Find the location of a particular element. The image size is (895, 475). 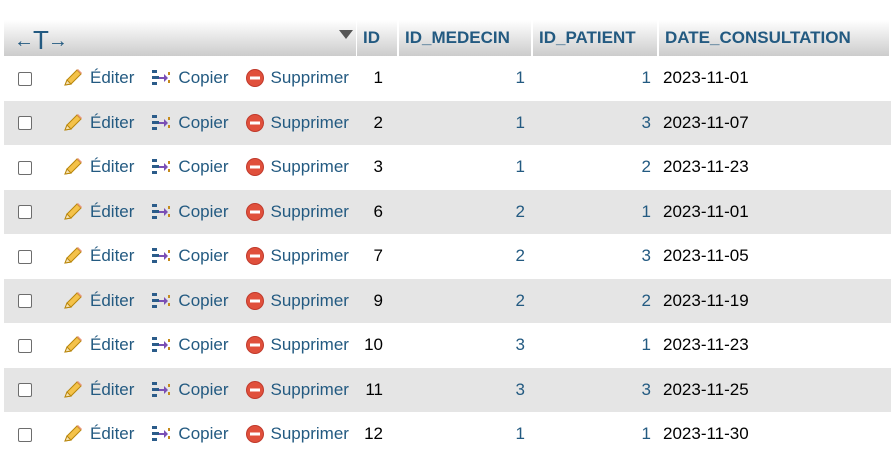

table-row: Éditer Copier Supprimer 10 3 1 2023-11-23 is located at coordinates (447, 345).